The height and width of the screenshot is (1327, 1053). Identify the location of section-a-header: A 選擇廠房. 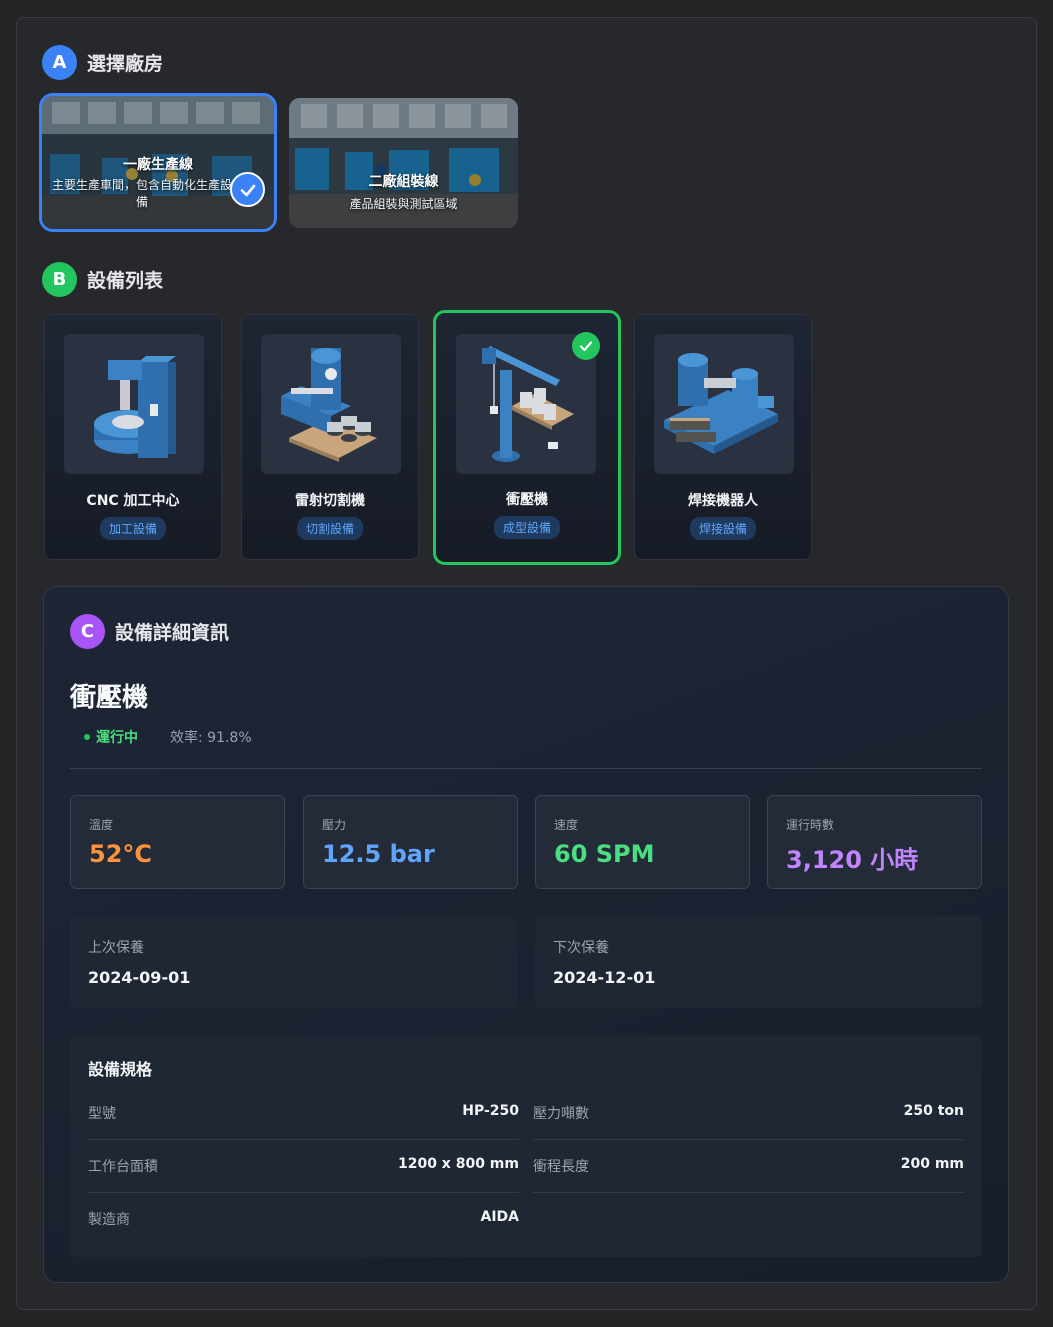
(102, 62).